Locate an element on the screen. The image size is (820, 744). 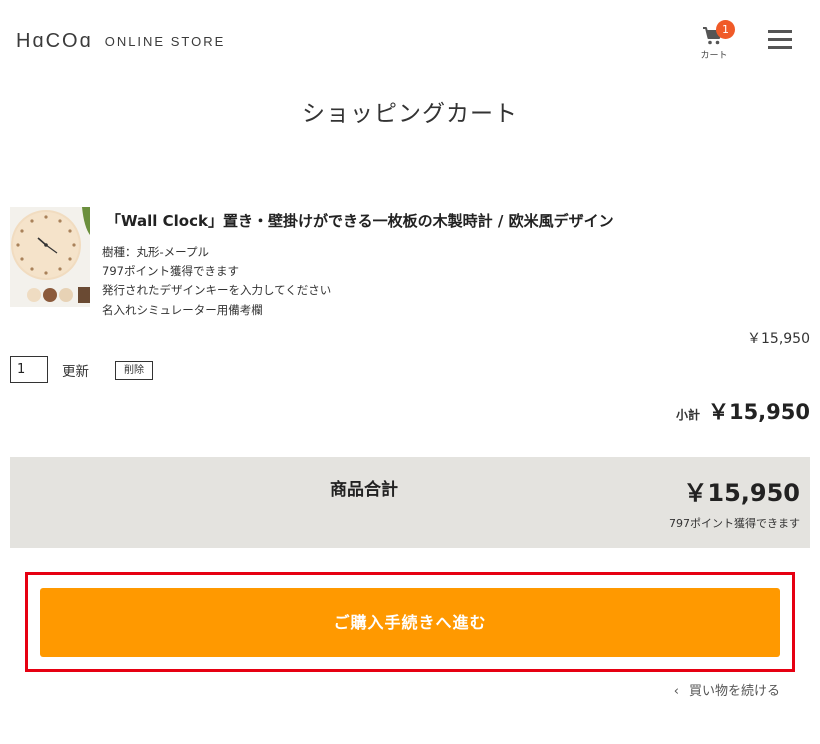
store-logo: HɑCOɑ ONLINE STORE is located at coordinates (120, 41).